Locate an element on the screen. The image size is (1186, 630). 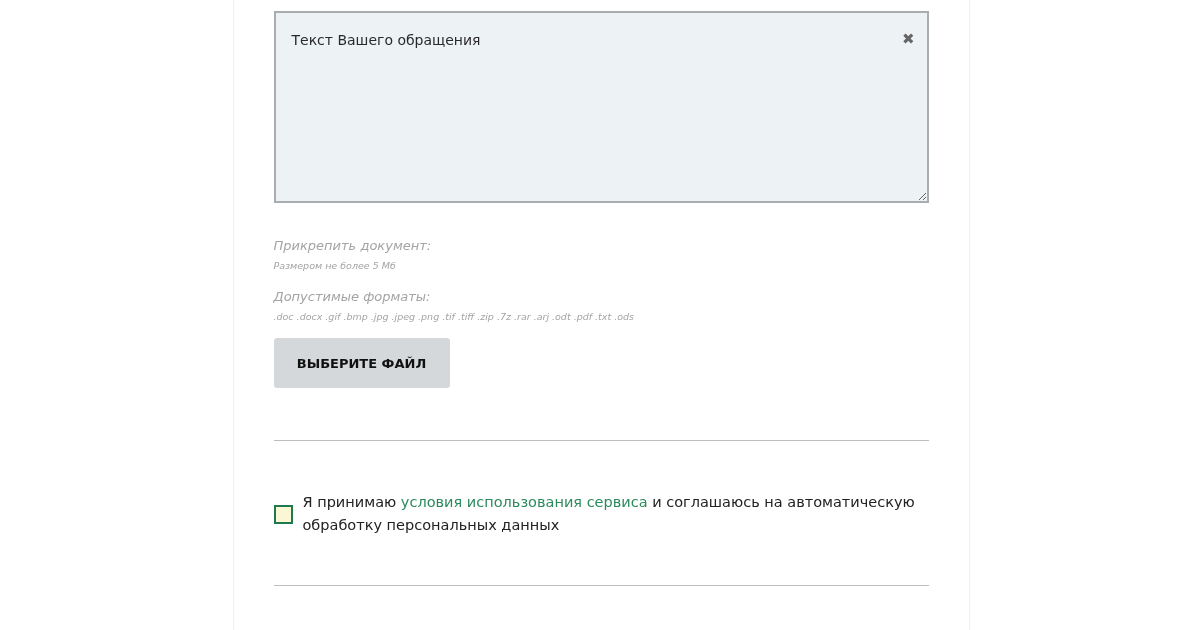
formats-list: .doc .docx .gif .bmp .jpg .jpeg .png .tif .tiff .zip .7z .rar .arj .odt .pdf .txt .ods is located at coordinates (601, 317).